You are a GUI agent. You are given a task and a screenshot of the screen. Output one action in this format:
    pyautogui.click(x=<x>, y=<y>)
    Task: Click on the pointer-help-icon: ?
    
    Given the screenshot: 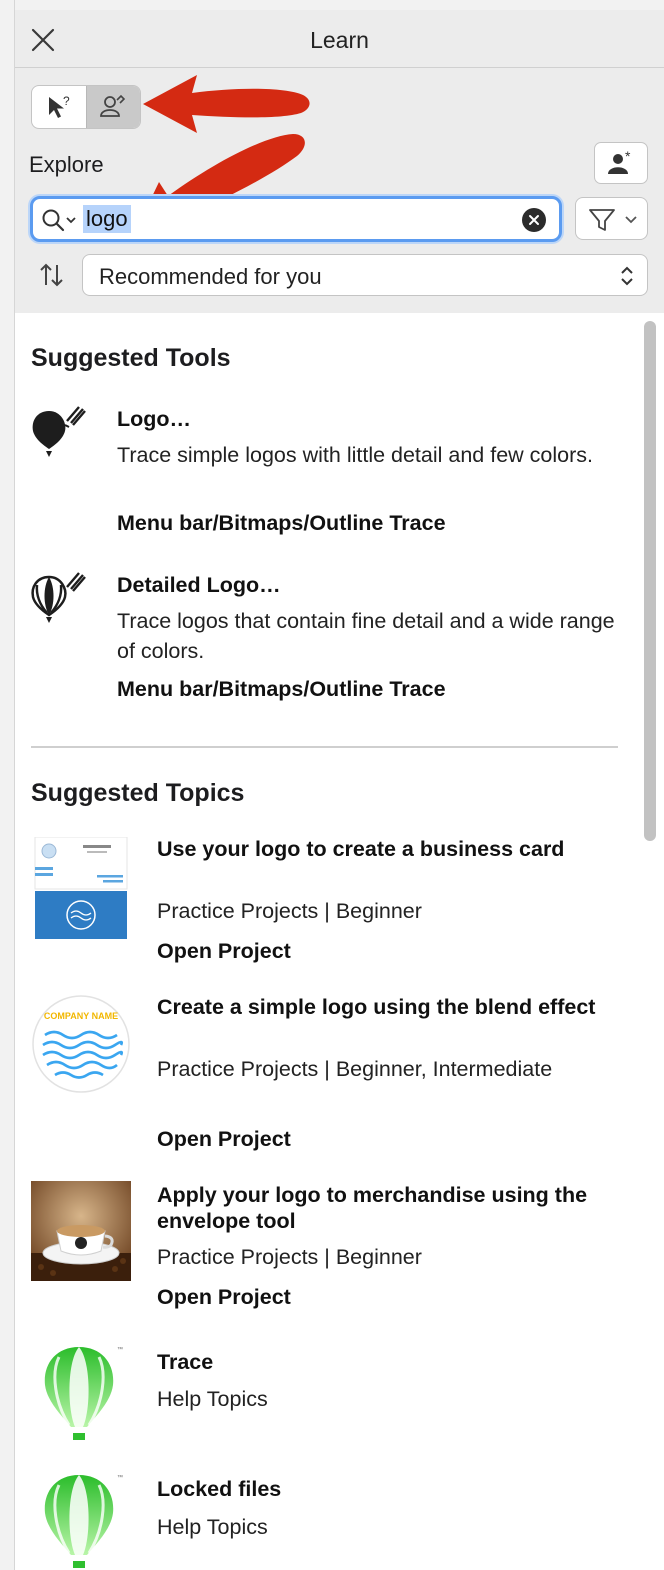 What is the action you would take?
    pyautogui.click(x=59, y=106)
    